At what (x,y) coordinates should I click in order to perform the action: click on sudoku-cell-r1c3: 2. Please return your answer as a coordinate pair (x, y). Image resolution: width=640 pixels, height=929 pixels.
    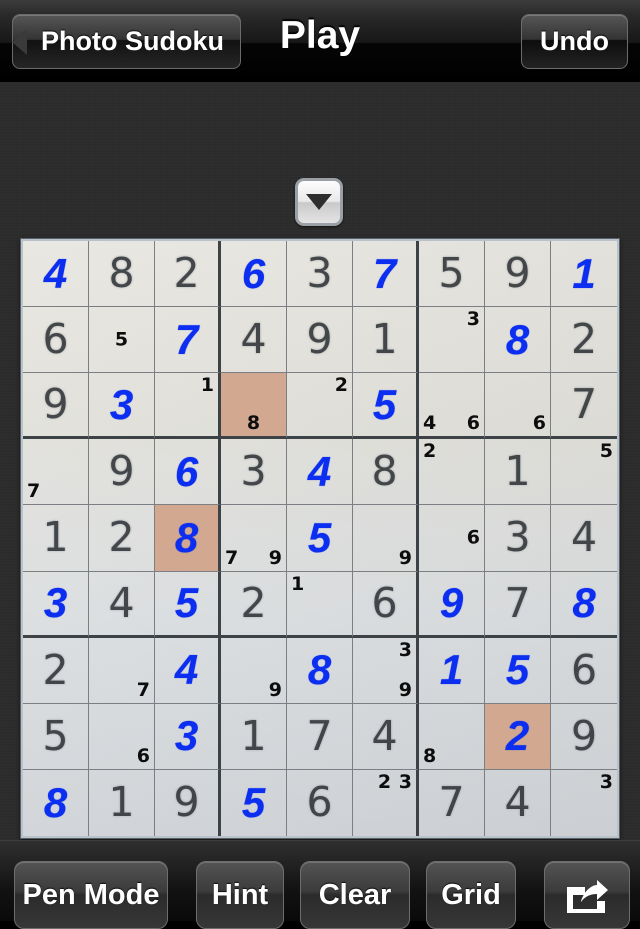
    Looking at the image, I should click on (188, 274).